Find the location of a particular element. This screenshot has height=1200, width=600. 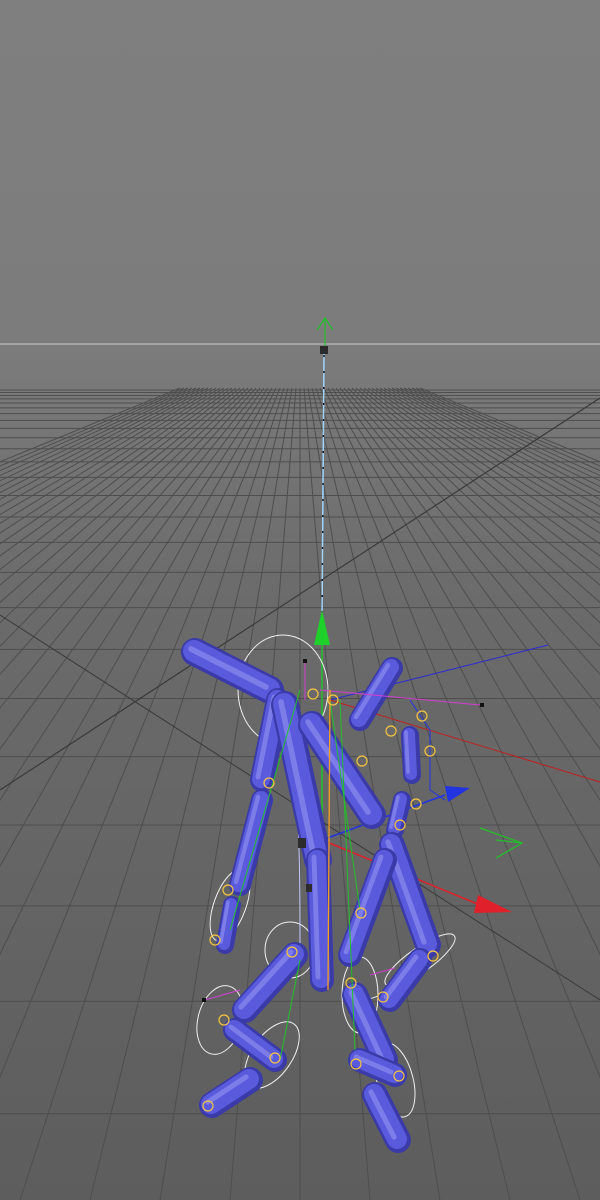

pivot-icon is located at coordinates (482, 705).